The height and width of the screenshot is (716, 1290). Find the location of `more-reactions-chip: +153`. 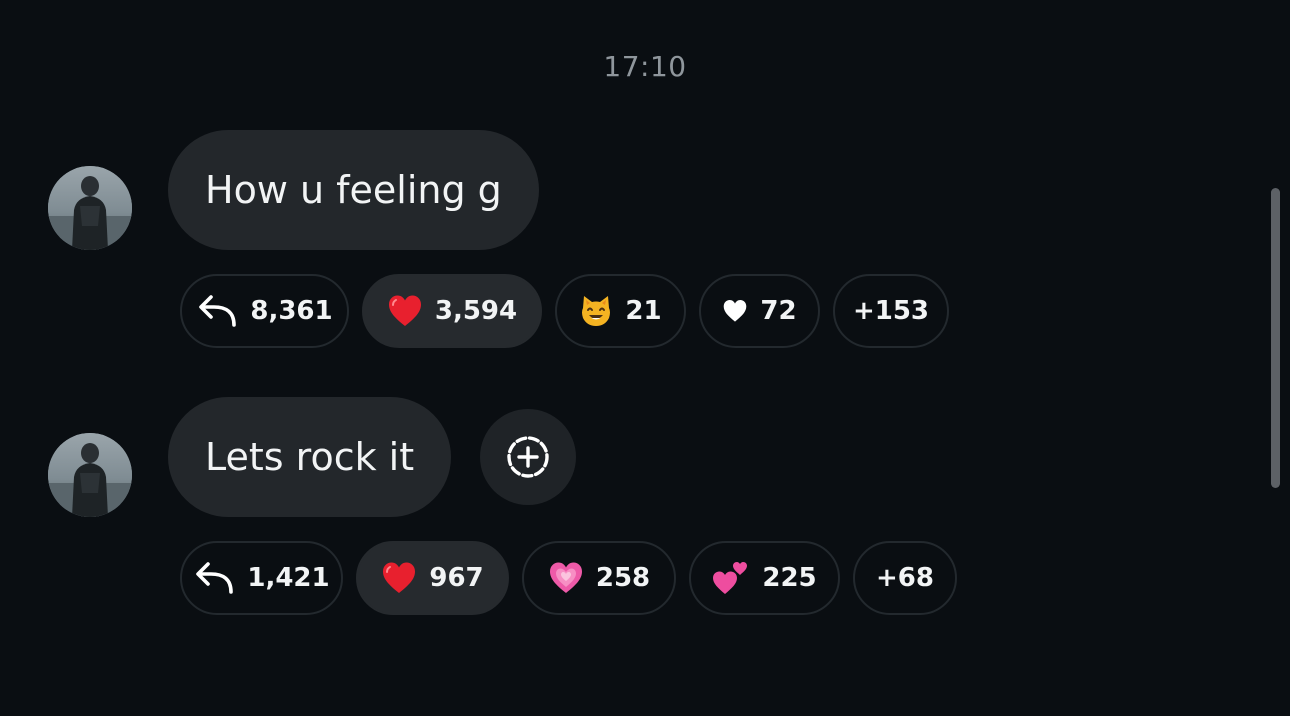

more-reactions-chip: +153 is located at coordinates (891, 311).